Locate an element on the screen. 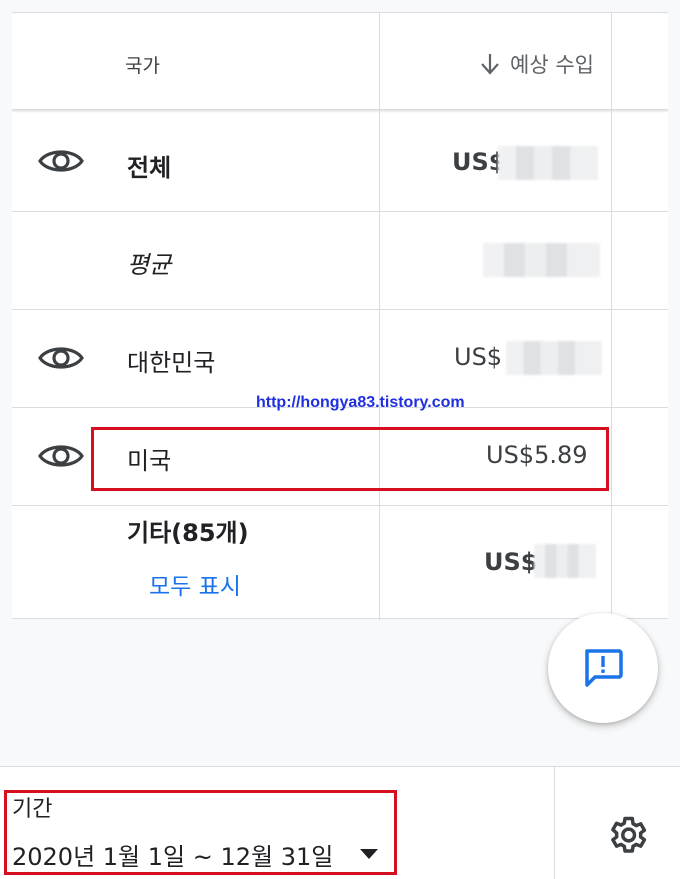  column-header-country: 국가 is located at coordinates (142, 64).